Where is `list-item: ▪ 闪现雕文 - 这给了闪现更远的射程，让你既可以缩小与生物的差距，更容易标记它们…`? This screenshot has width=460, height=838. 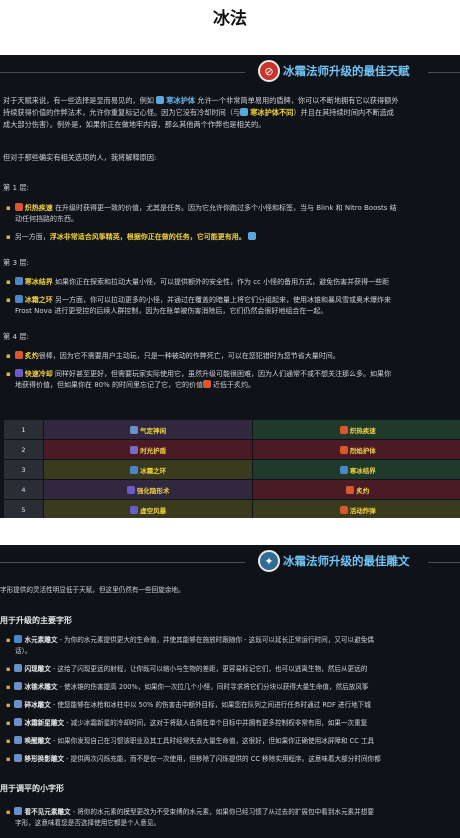
list-item: ▪ 闪现雕文 - 这给了闪现更远的射程，让你既可以缩小与生物的差距，更容易标记它们… is located at coordinates (187, 668).